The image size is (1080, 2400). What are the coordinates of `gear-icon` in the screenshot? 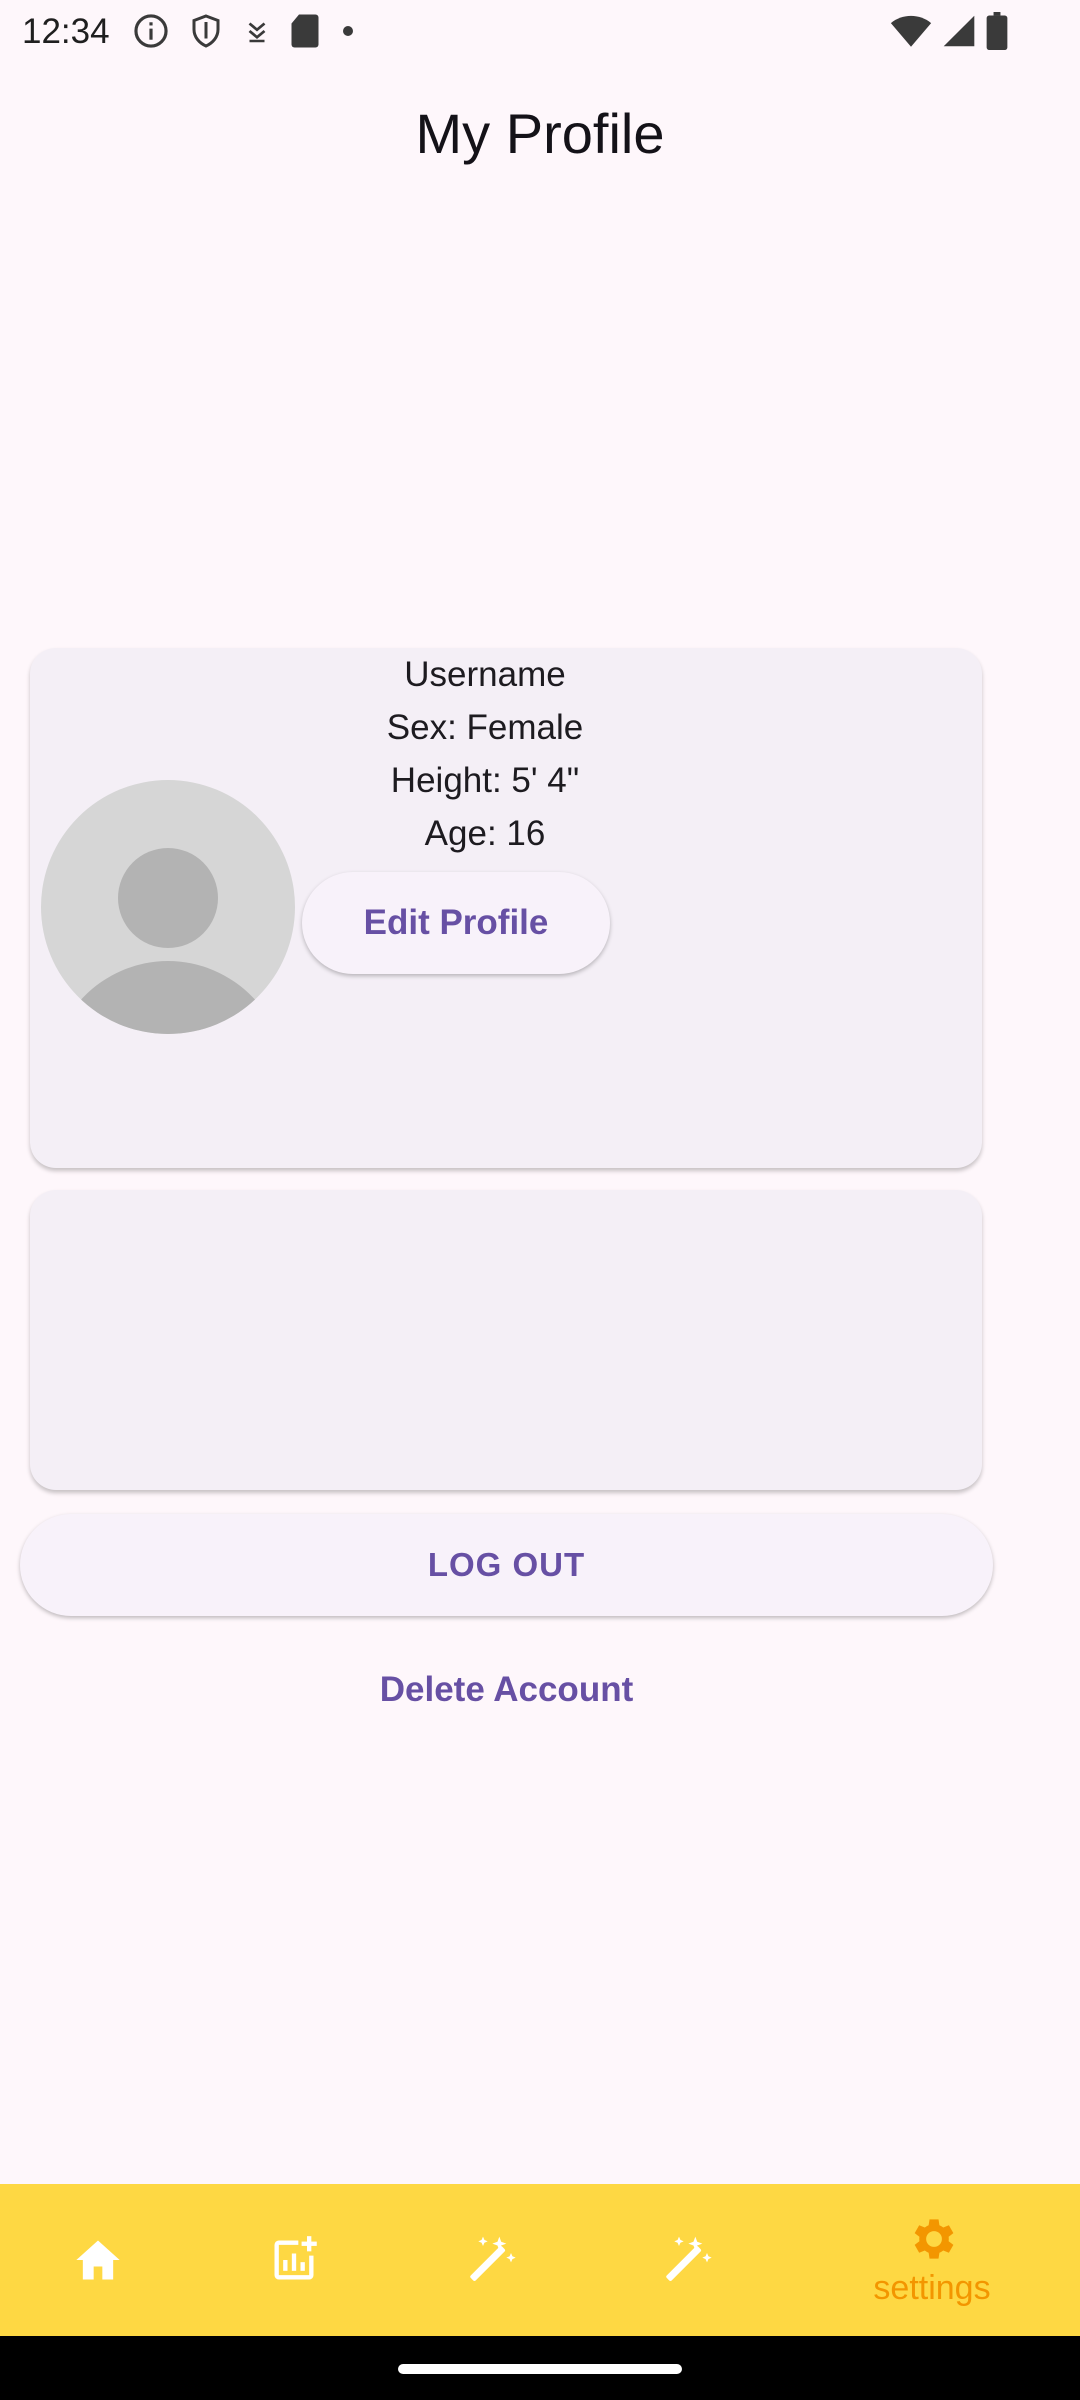 It's located at (934, 2239).